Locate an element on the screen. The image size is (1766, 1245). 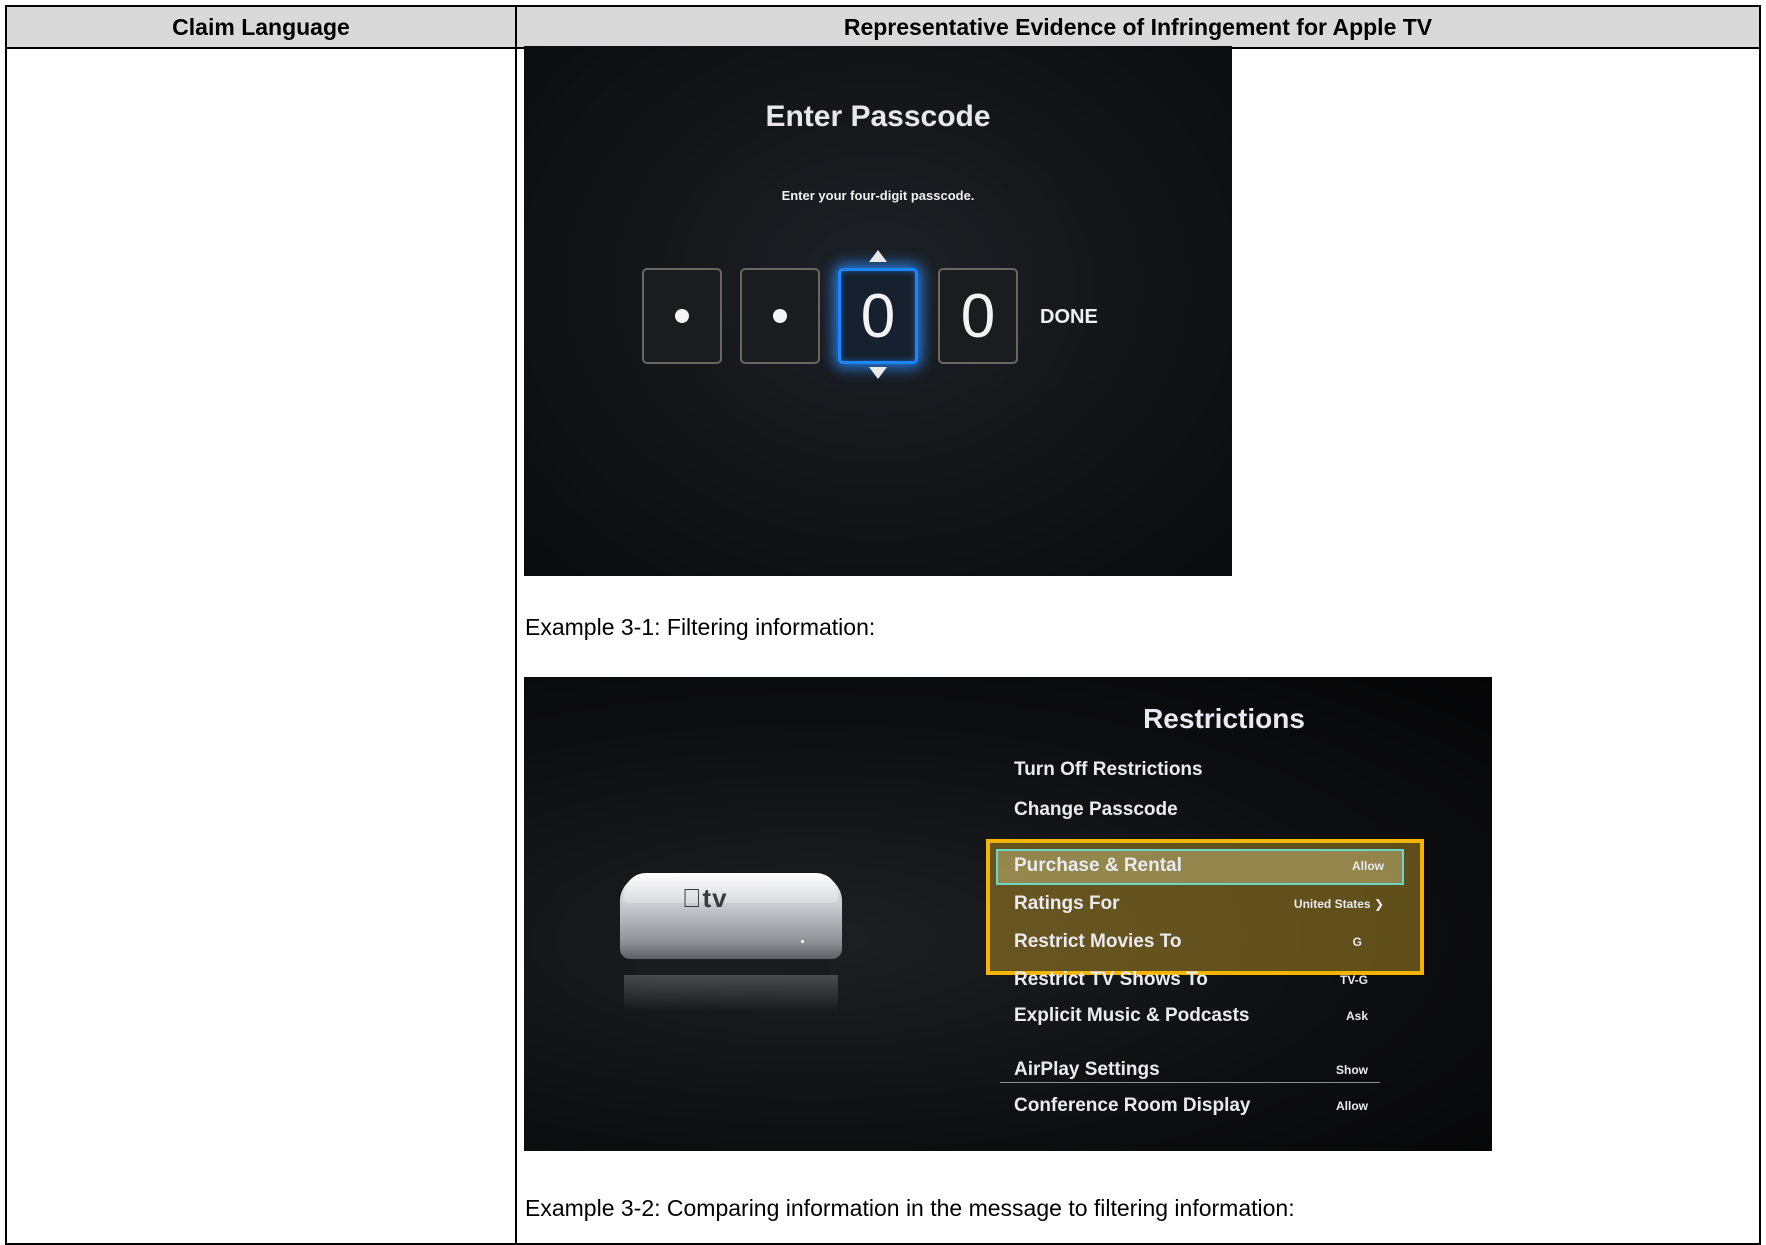
passcode-digit-4: 0 is located at coordinates (978, 316).